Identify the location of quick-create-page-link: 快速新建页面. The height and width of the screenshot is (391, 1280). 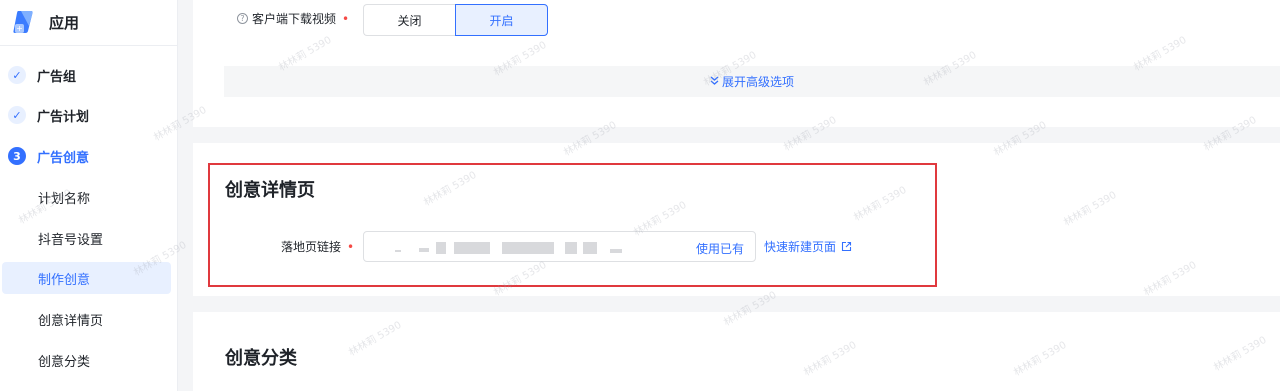
(808, 246).